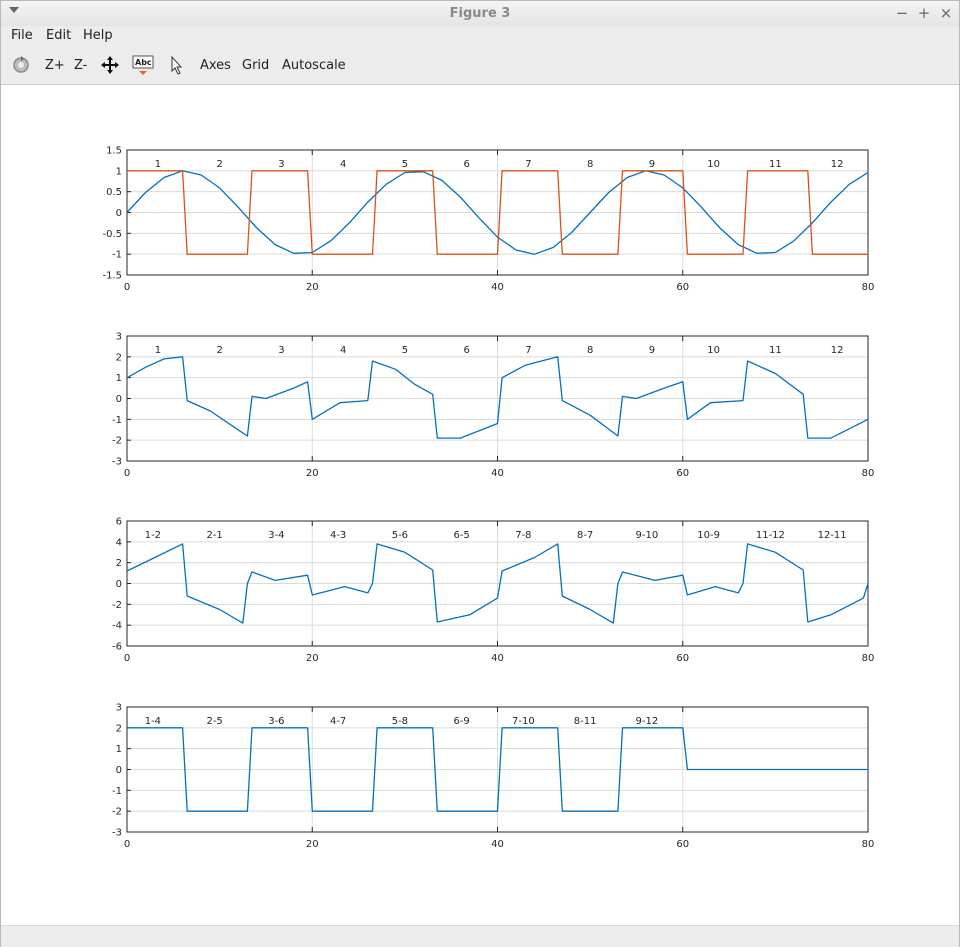 Image resolution: width=960 pixels, height=947 pixels. What do you see at coordinates (647, 721) in the screenshot?
I see `segment-label: 9-12` at bounding box center [647, 721].